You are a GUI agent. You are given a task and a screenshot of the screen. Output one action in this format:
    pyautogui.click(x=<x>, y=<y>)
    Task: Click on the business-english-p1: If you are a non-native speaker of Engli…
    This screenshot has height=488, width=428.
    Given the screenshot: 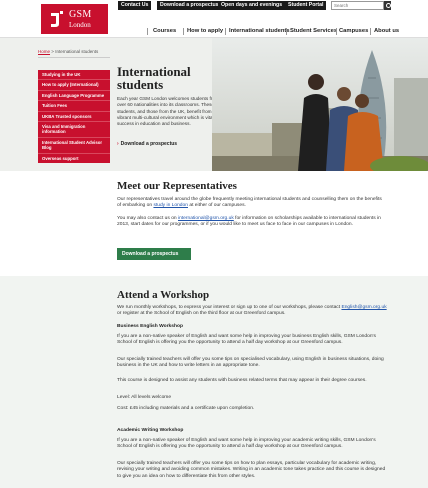 What is the action you would take?
    pyautogui.click(x=246, y=340)
    